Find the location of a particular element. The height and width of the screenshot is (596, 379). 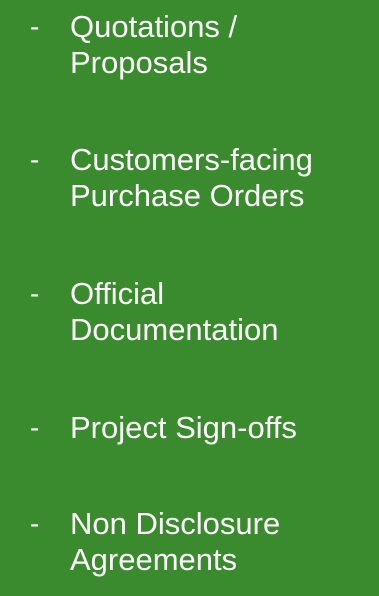

list-item-label: Non Disclosure Agreements is located at coordinates (175, 541).